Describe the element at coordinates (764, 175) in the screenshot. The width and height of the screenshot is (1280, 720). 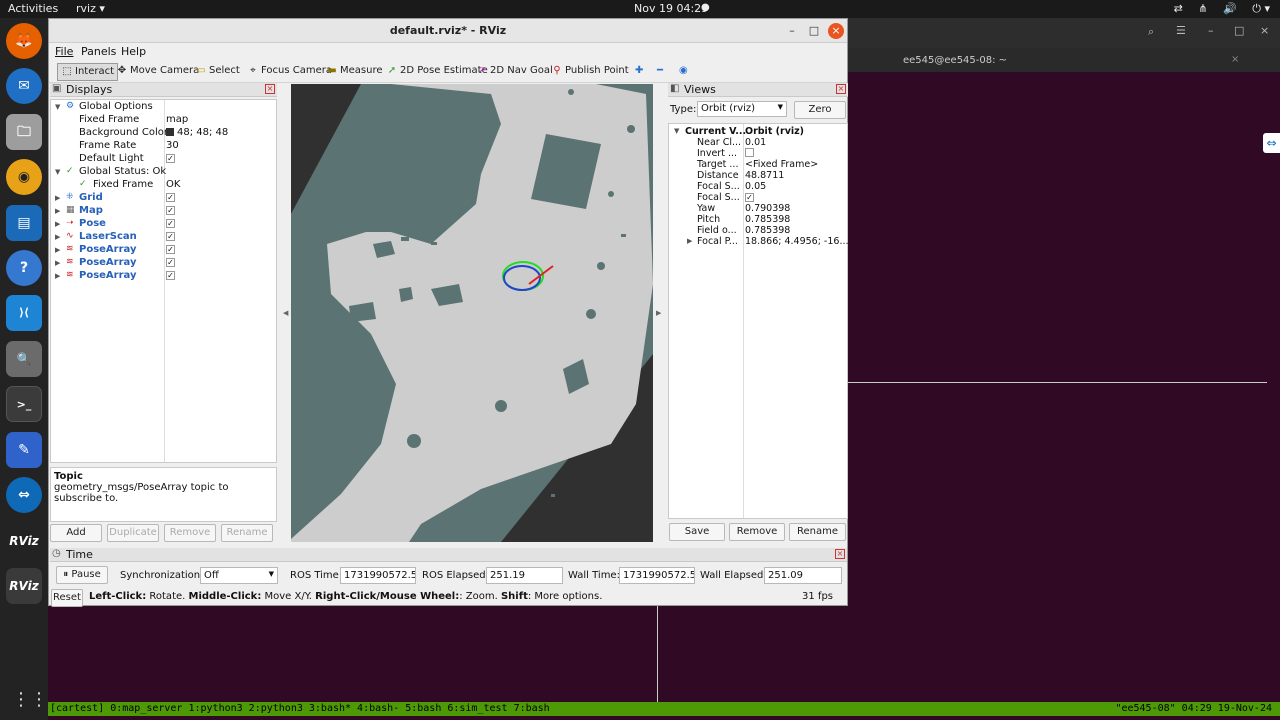
I see `row-value: 48.8711` at that location.